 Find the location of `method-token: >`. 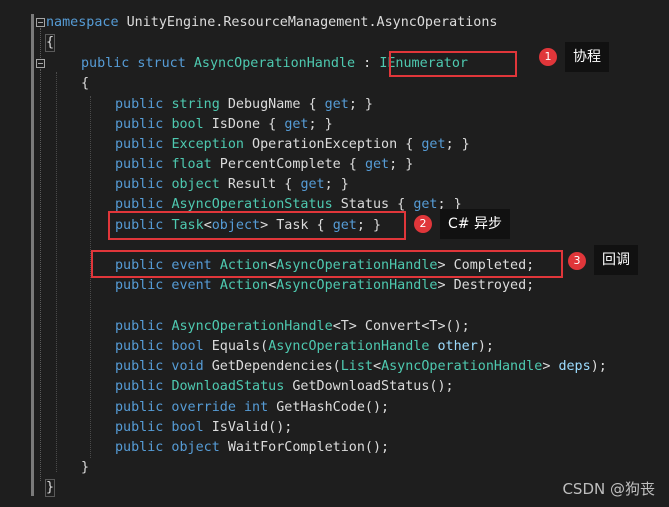

method-token: > is located at coordinates (550, 366).